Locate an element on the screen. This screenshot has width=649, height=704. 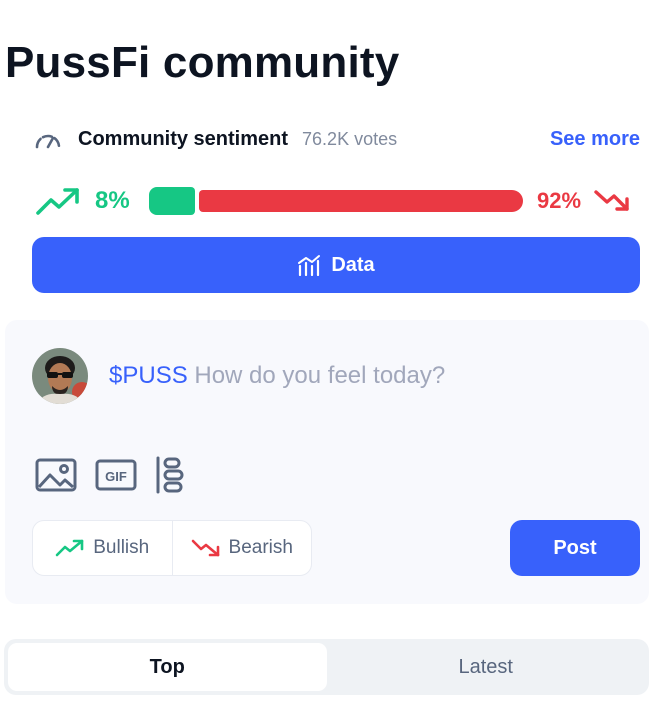
feed-tabs: Top Latest is located at coordinates (326, 667).